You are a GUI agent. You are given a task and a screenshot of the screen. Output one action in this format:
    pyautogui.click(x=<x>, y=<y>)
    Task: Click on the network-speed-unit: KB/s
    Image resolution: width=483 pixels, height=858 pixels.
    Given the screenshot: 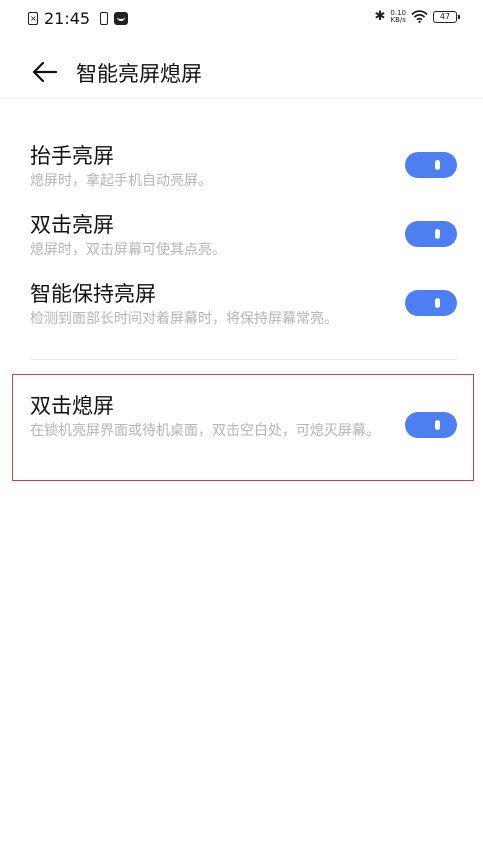 What is the action you would take?
    pyautogui.click(x=398, y=19)
    